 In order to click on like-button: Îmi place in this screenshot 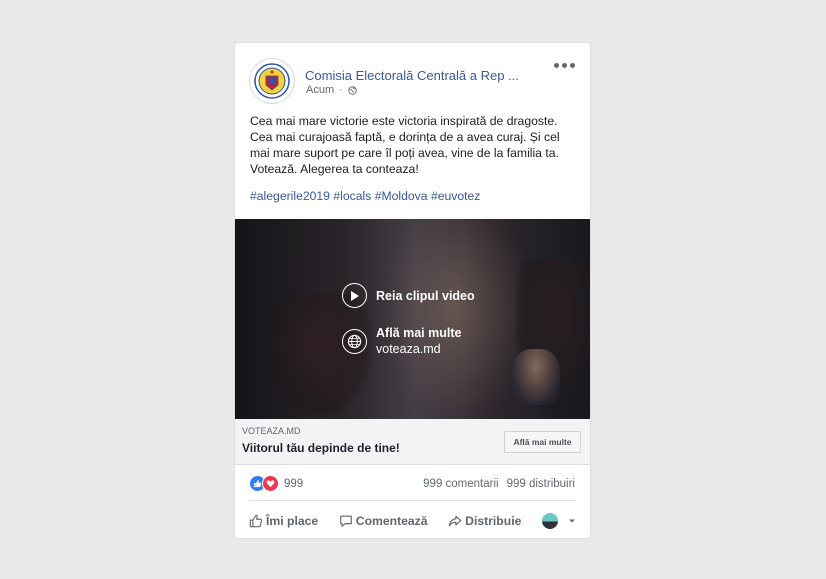, I will do `click(283, 521)`.